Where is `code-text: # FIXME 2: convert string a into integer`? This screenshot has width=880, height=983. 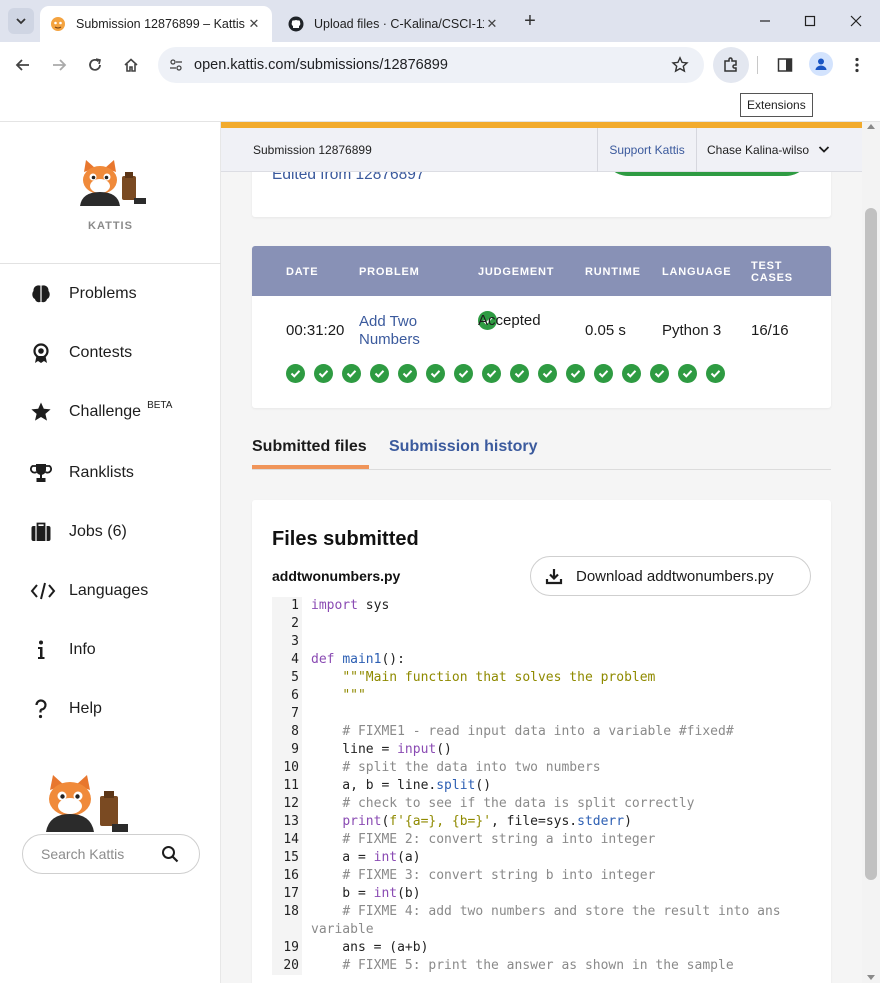
code-text: # FIXME 2: convert string a into integer is located at coordinates (499, 839).